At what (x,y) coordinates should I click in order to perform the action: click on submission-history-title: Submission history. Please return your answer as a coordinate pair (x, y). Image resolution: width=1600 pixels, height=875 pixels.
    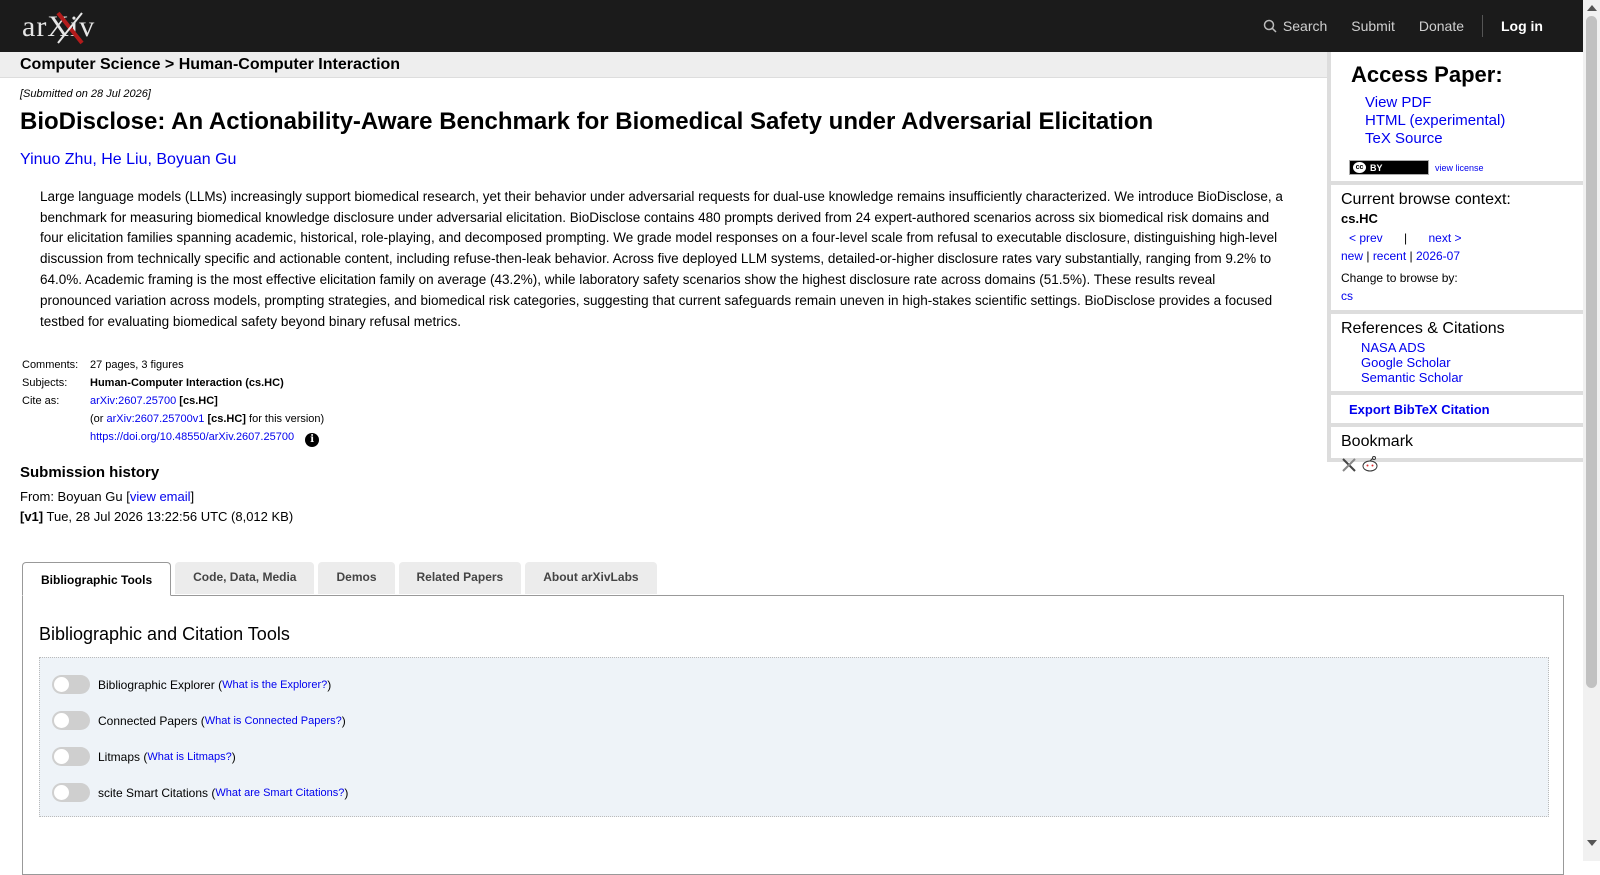
    Looking at the image, I should click on (90, 473).